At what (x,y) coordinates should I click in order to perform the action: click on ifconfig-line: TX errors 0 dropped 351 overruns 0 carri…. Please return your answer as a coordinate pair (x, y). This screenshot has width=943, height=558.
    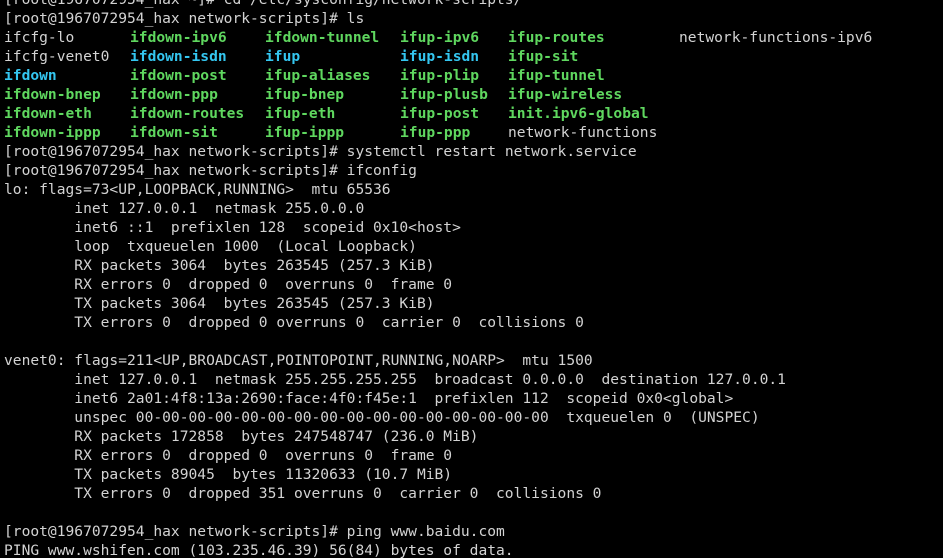
    Looking at the image, I should click on (303, 493).